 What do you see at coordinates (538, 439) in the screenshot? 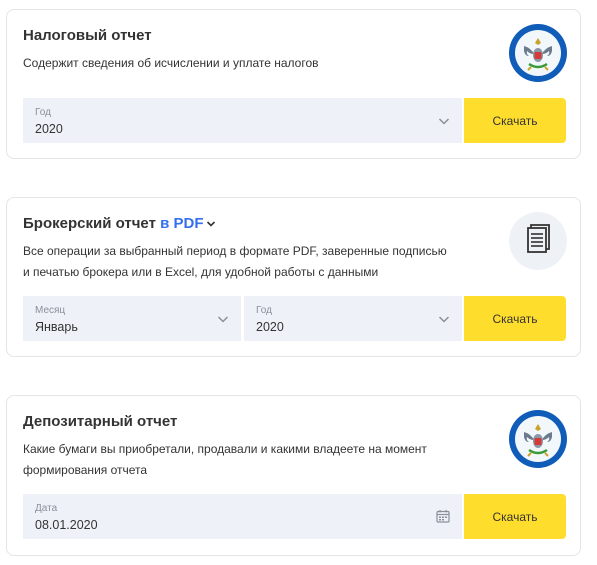
I see `russian-emblem-icon` at bounding box center [538, 439].